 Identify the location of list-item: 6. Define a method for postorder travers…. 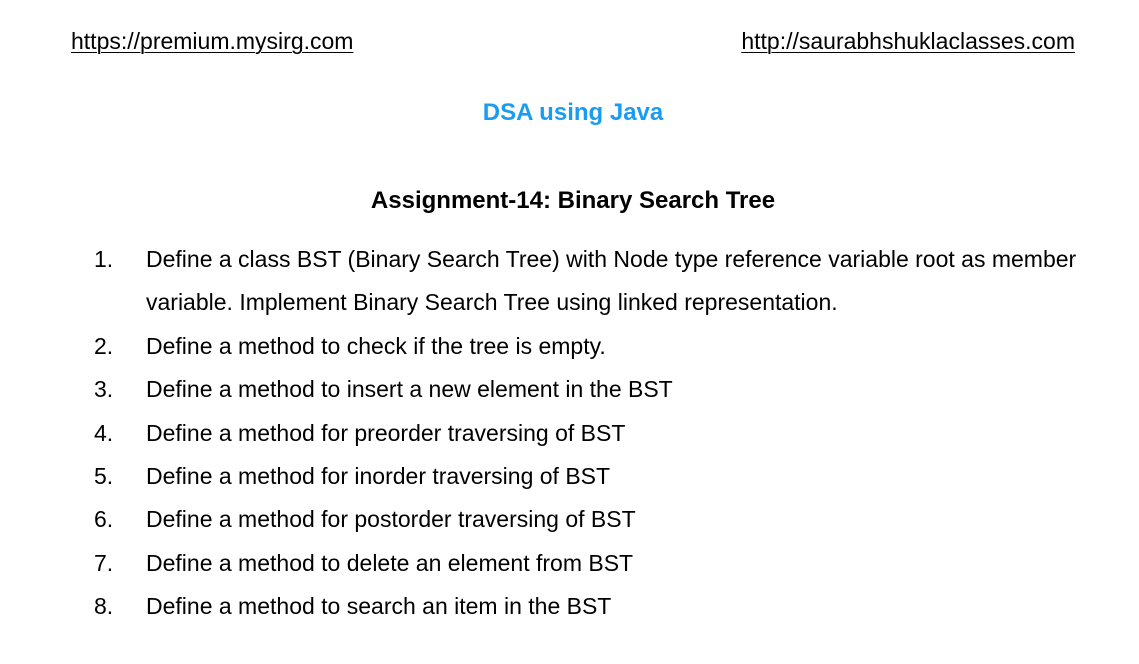
(569, 519).